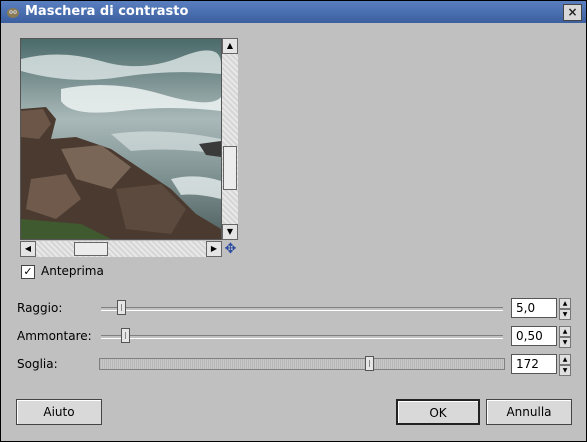  What do you see at coordinates (438, 412) in the screenshot?
I see `ok-button: OK` at bounding box center [438, 412].